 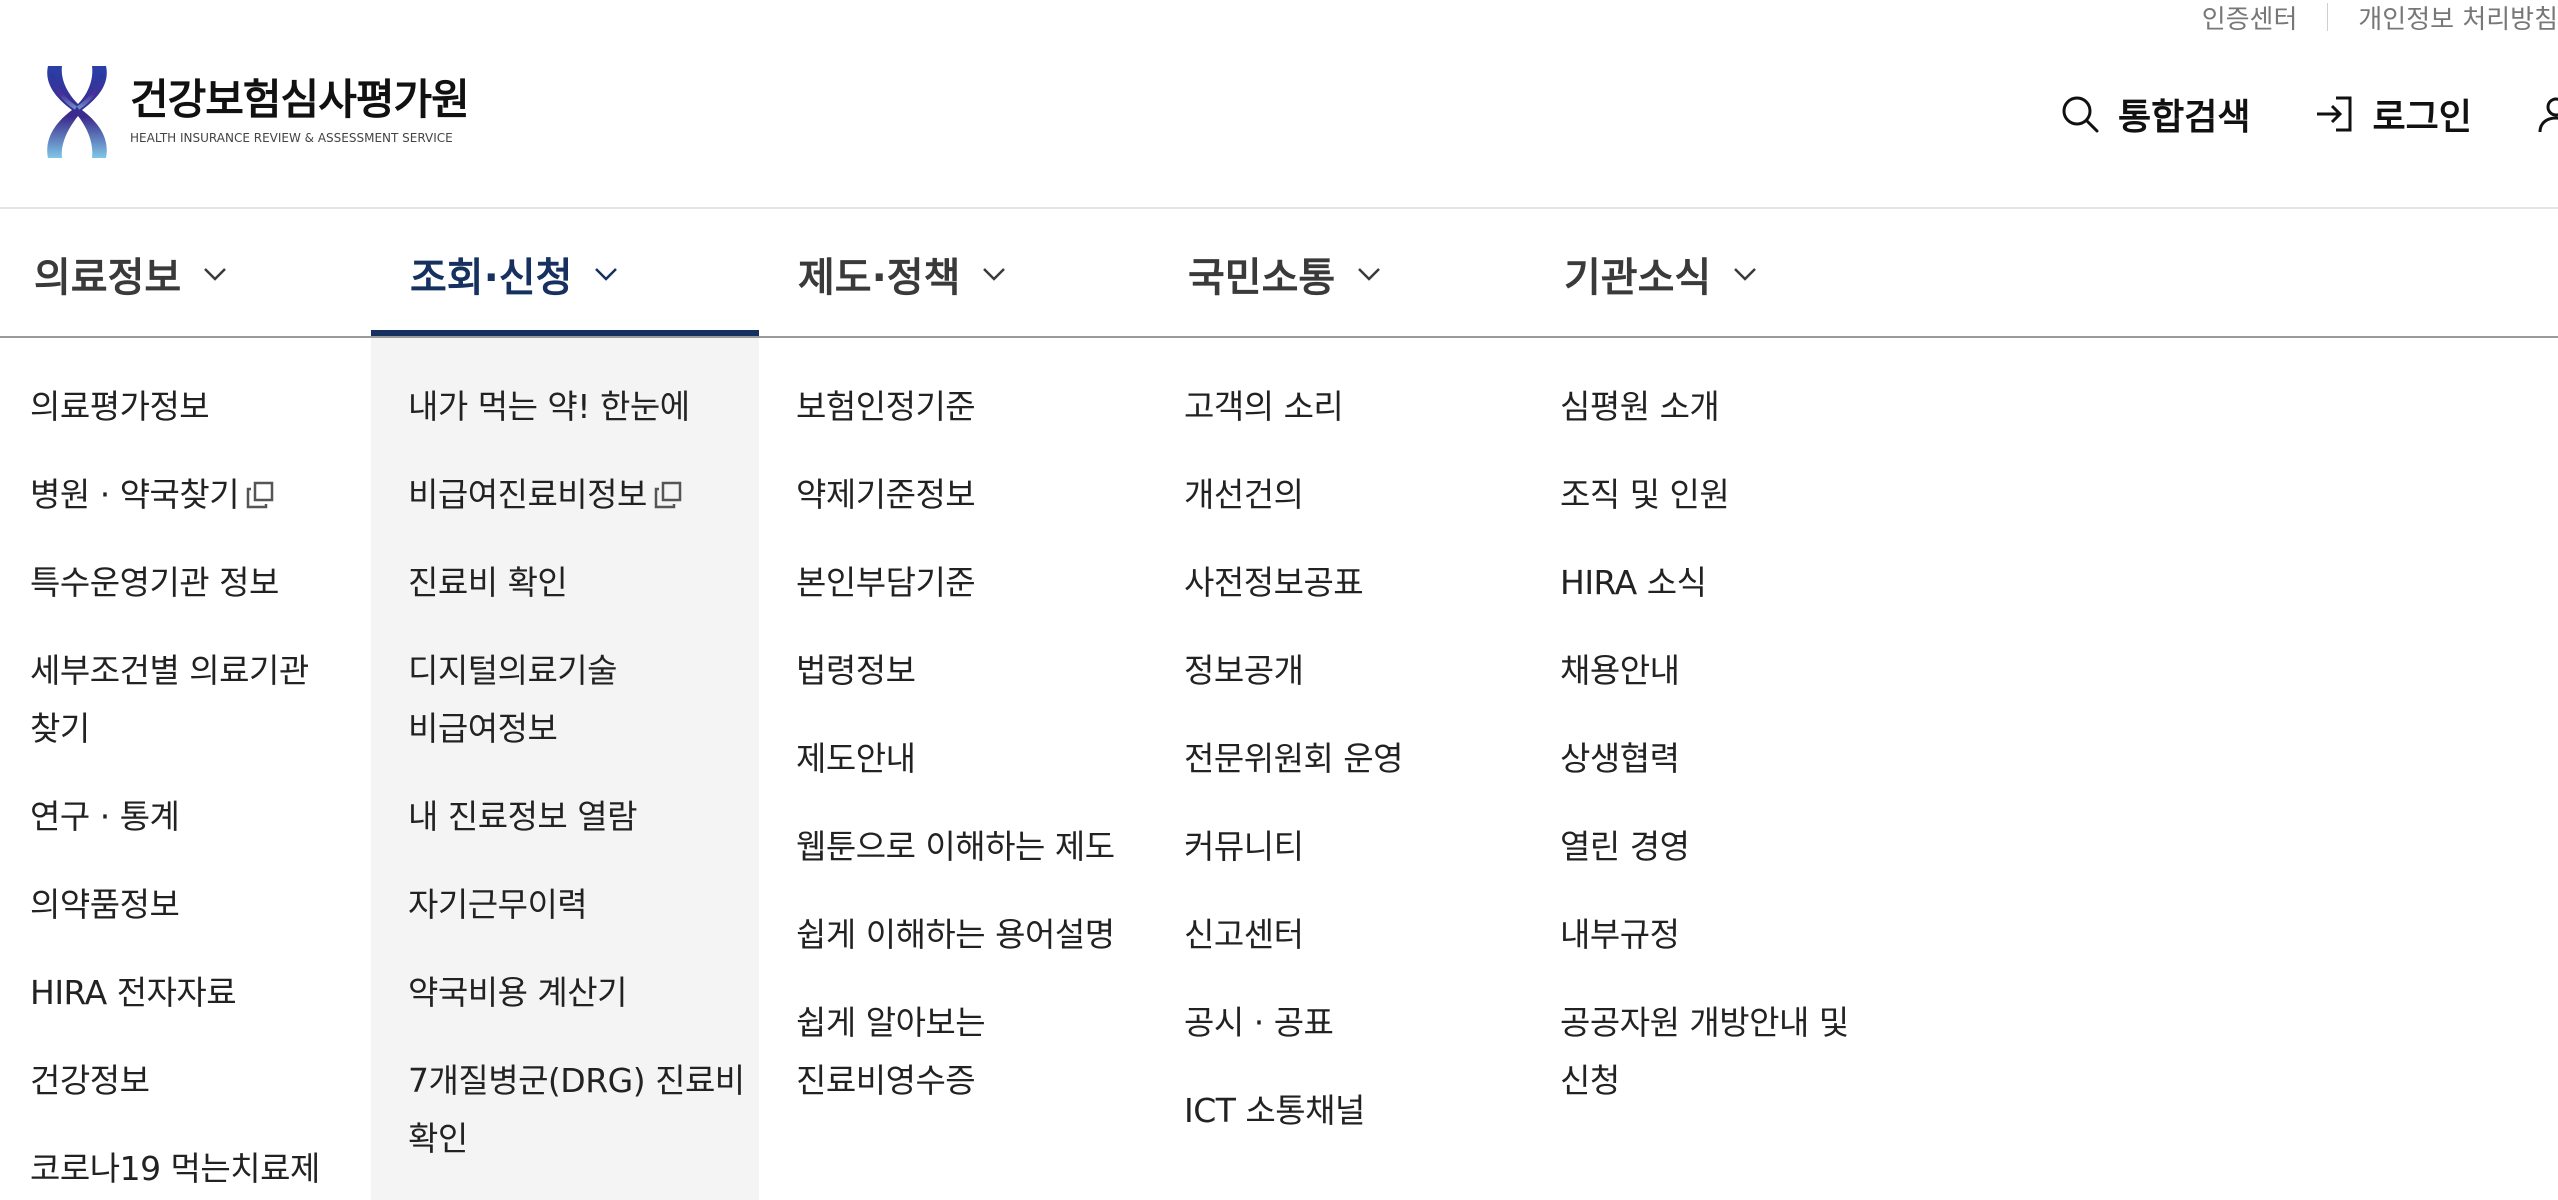 I want to click on gnb-agency-news: 기관소식, so click(x=1660, y=274).